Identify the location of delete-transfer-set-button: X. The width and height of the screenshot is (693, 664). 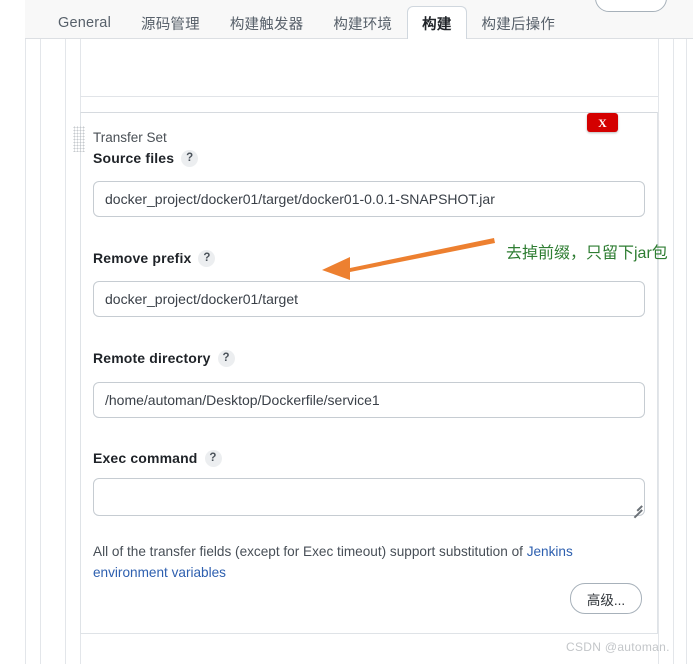
(602, 122).